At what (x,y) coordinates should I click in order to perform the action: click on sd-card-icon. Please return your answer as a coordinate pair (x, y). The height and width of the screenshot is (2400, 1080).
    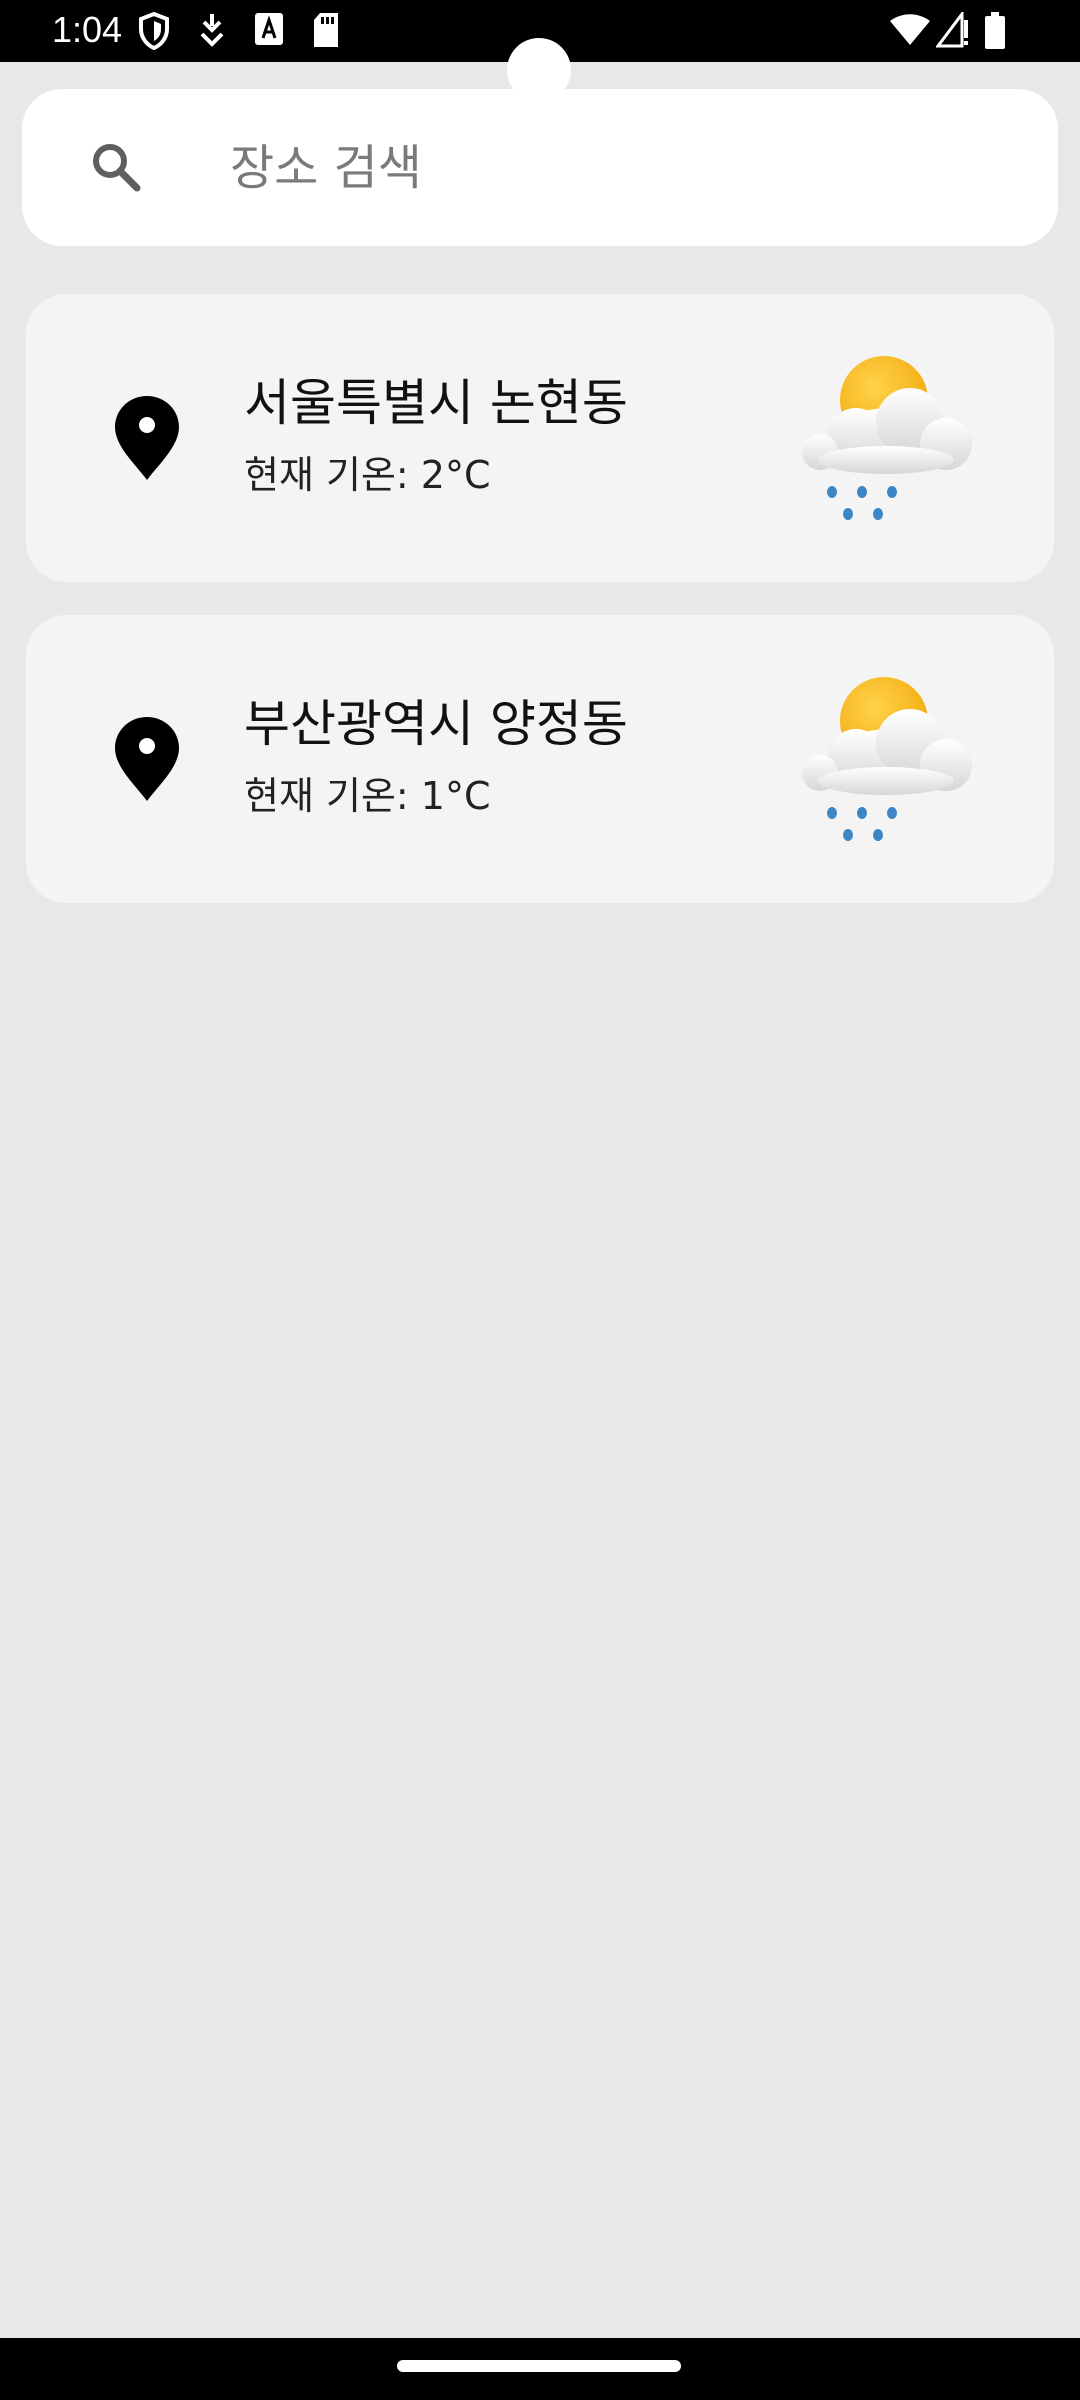
    Looking at the image, I should click on (326, 30).